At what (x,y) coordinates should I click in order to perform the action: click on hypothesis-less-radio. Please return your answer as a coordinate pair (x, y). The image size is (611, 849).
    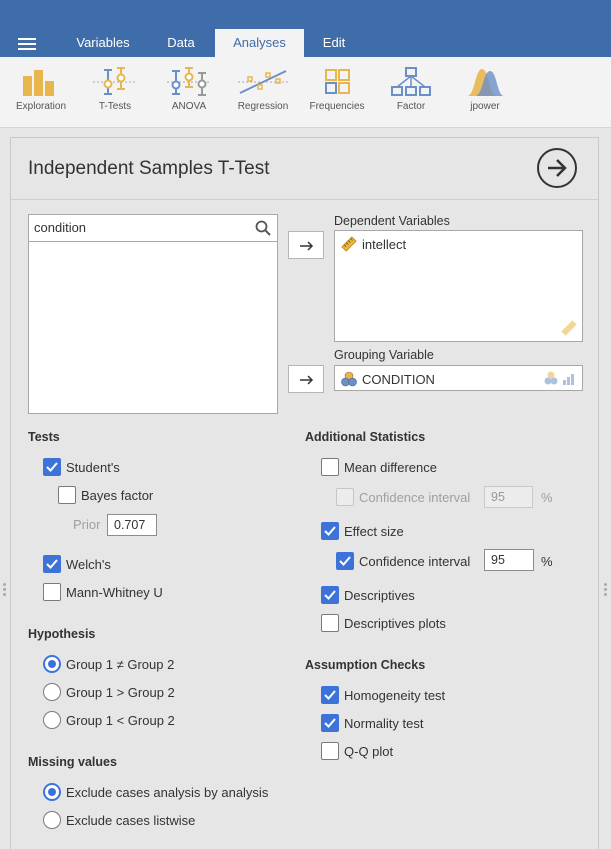
    Looking at the image, I should click on (52, 720).